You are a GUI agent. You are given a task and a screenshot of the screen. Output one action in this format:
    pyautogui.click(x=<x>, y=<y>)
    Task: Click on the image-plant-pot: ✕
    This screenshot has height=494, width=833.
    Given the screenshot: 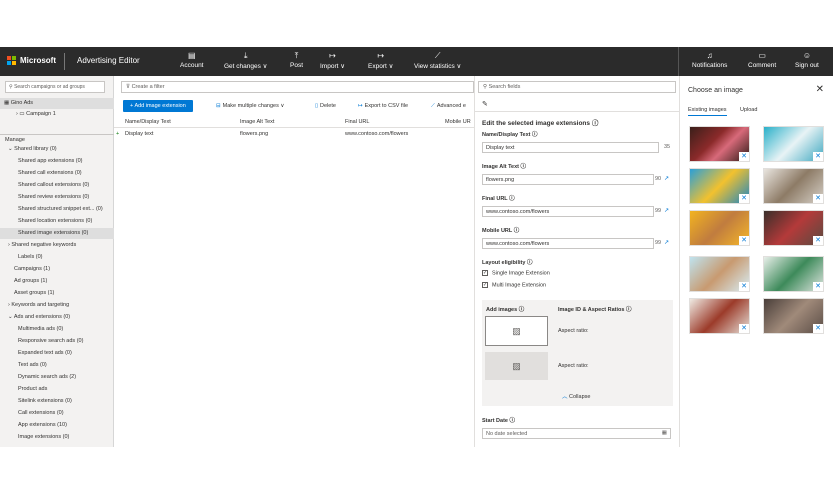 What is the action you would take?
    pyautogui.click(x=793, y=274)
    